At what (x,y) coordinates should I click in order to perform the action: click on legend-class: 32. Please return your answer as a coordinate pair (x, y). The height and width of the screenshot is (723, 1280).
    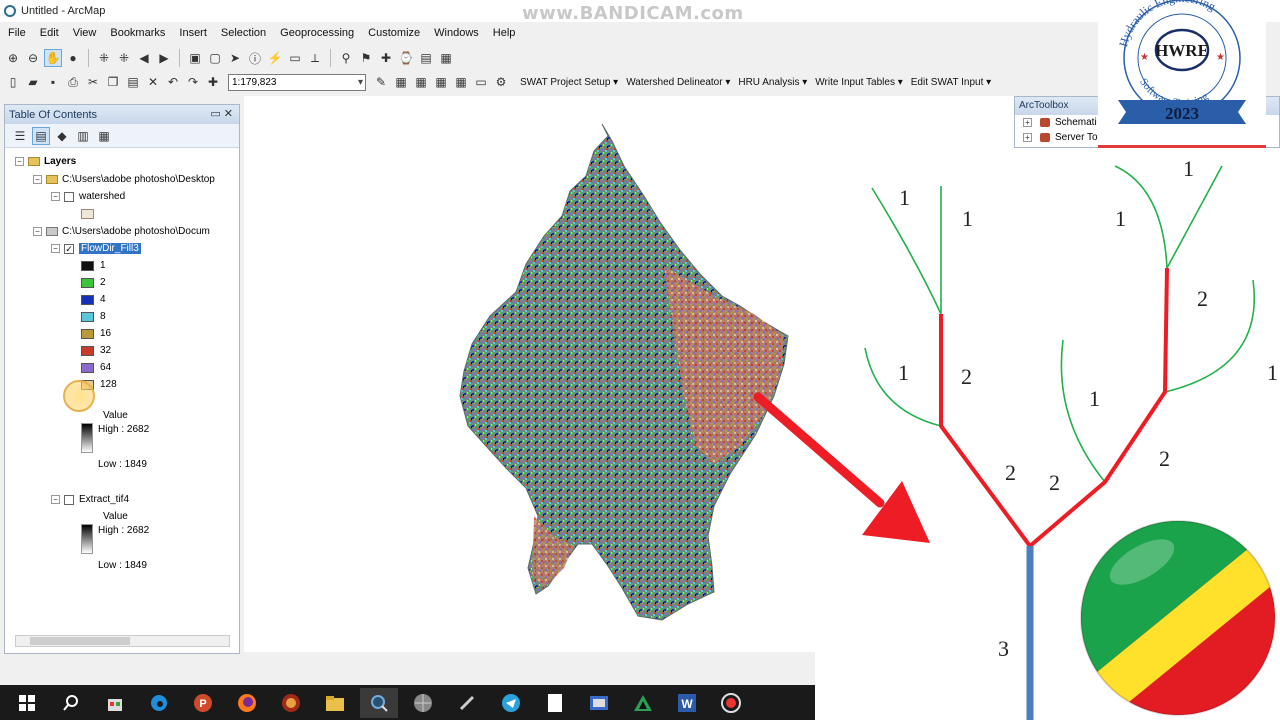
    Looking at the image, I should click on (96, 350).